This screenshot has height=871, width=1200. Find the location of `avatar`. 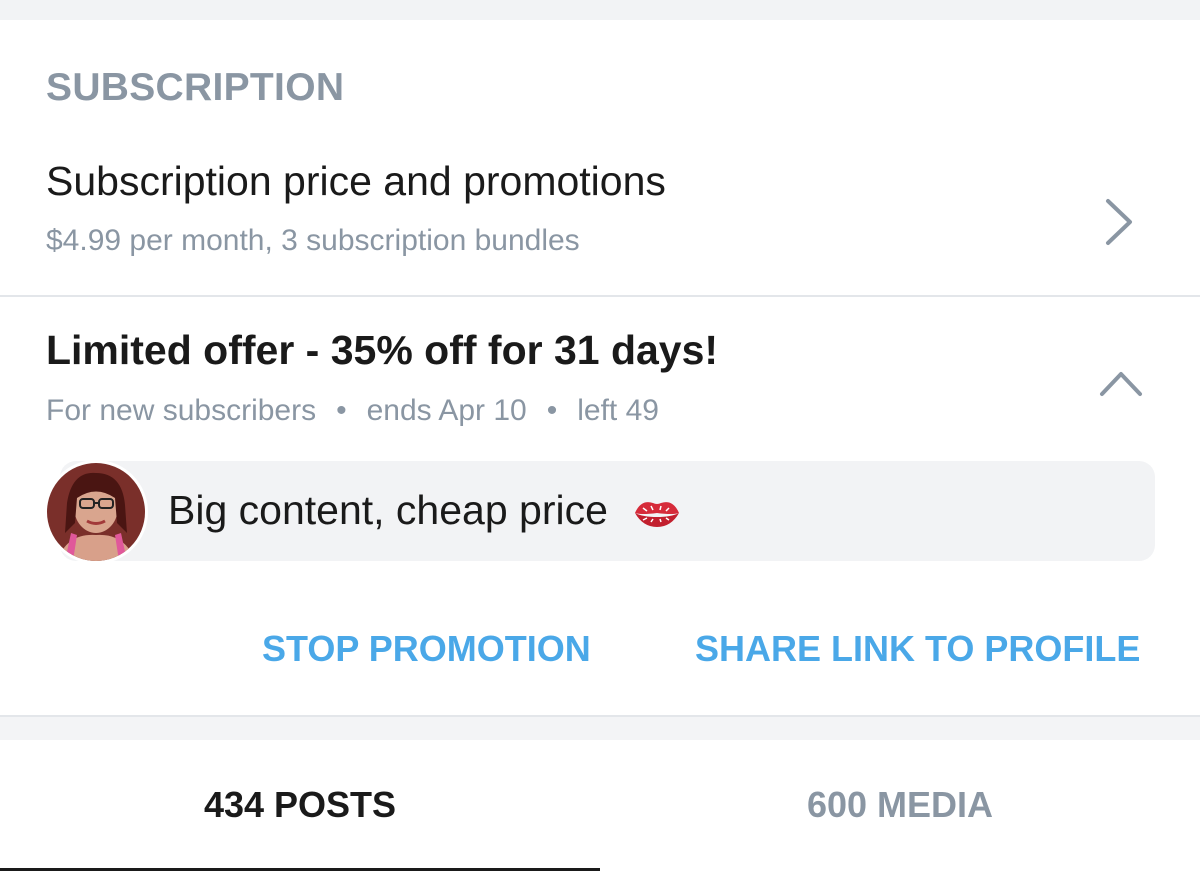

avatar is located at coordinates (96, 512).